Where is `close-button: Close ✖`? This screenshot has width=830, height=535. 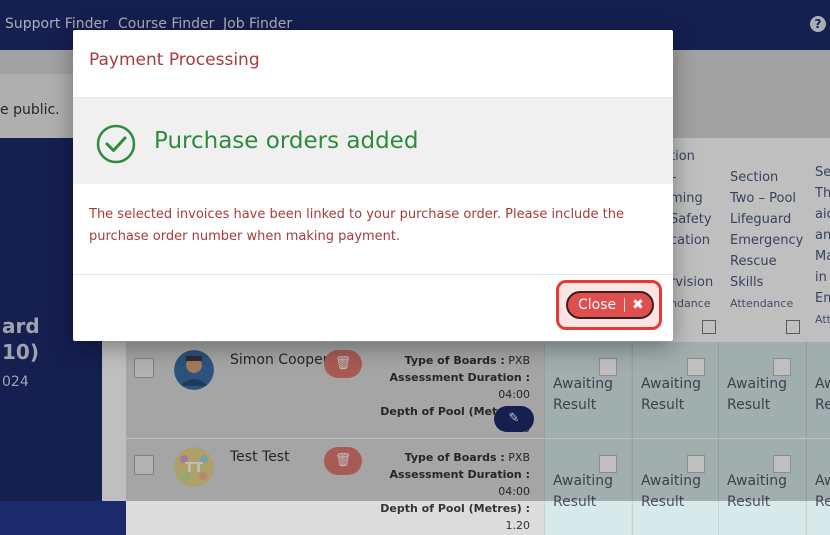 close-button: Close ✖ is located at coordinates (610, 305).